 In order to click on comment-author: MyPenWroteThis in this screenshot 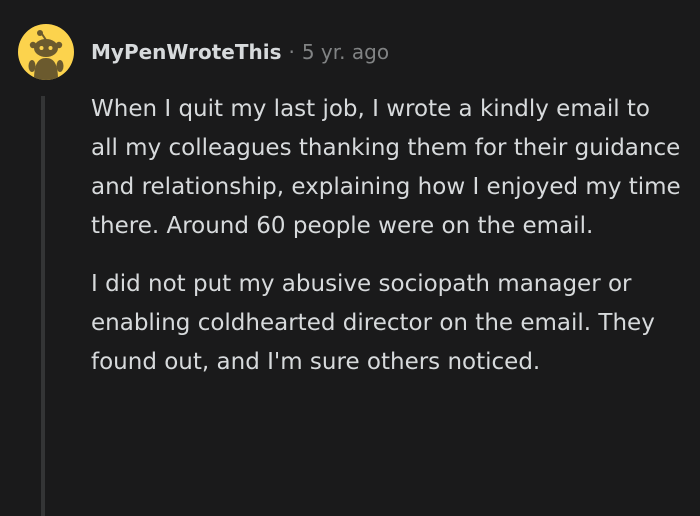, I will do `click(186, 52)`.